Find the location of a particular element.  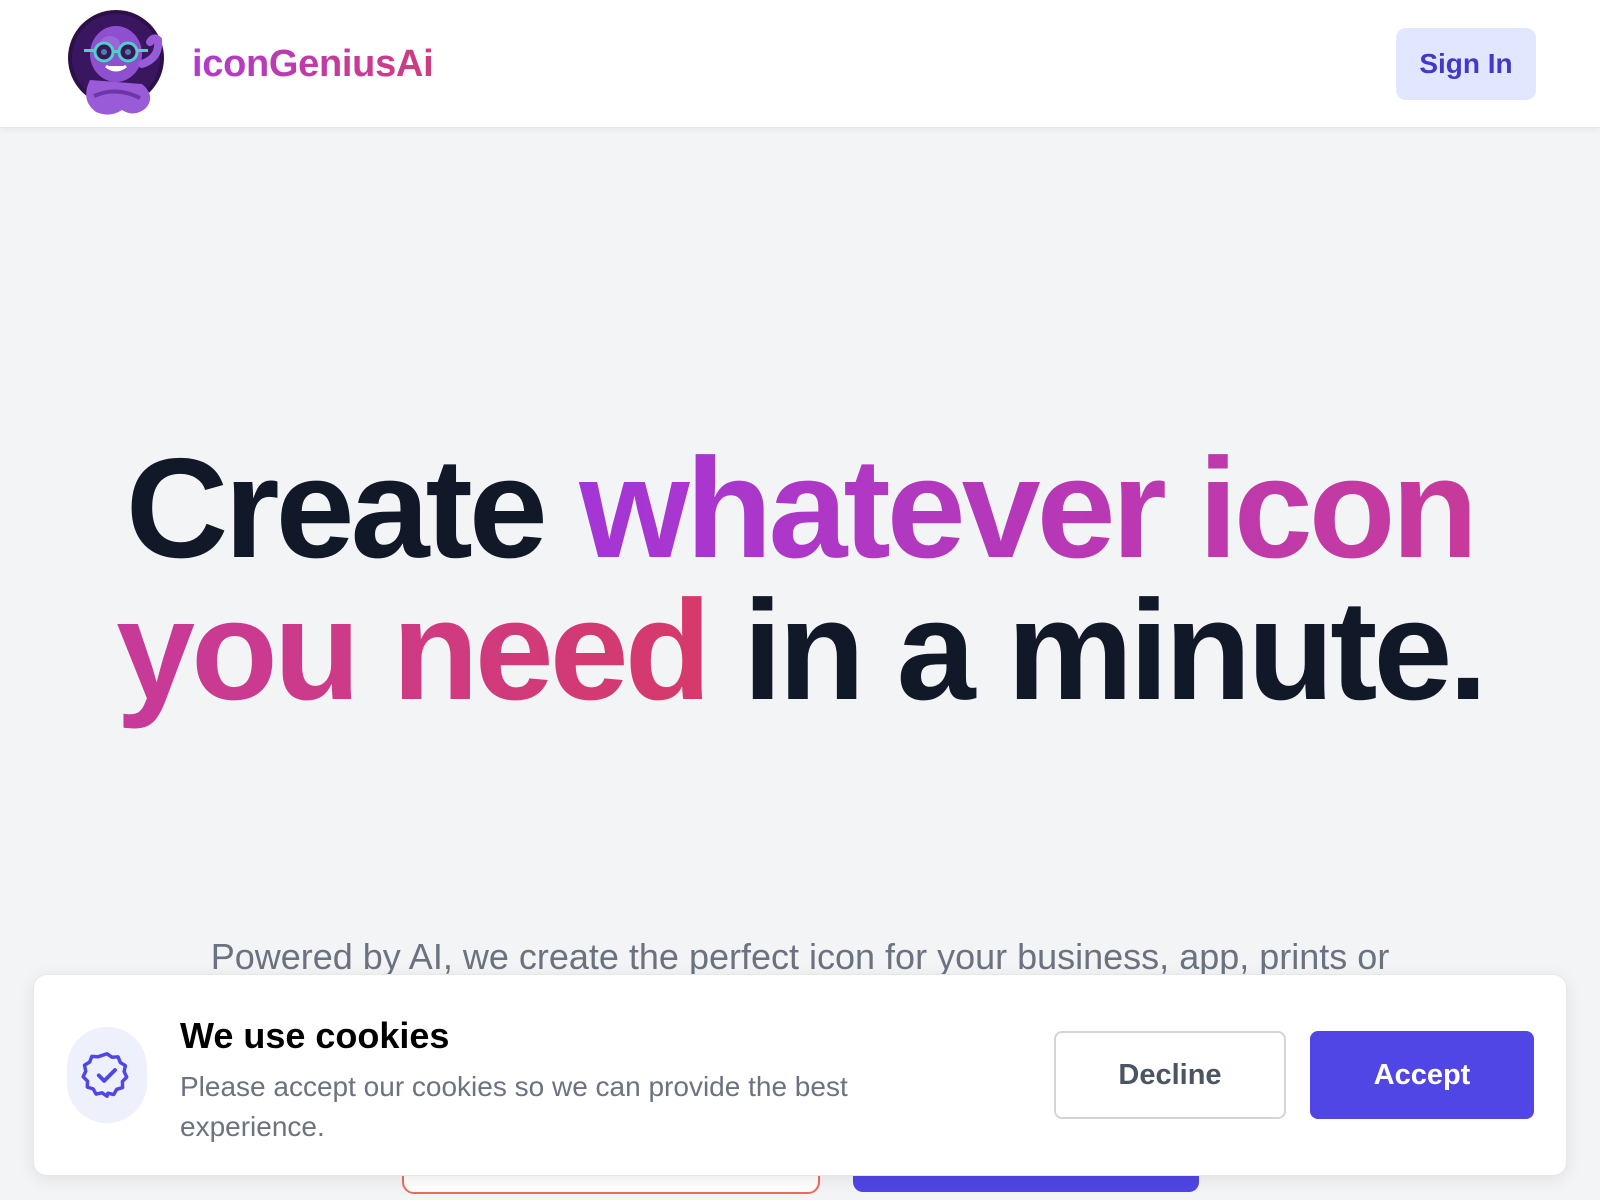

verified-badge-icon is located at coordinates (105, 1075).